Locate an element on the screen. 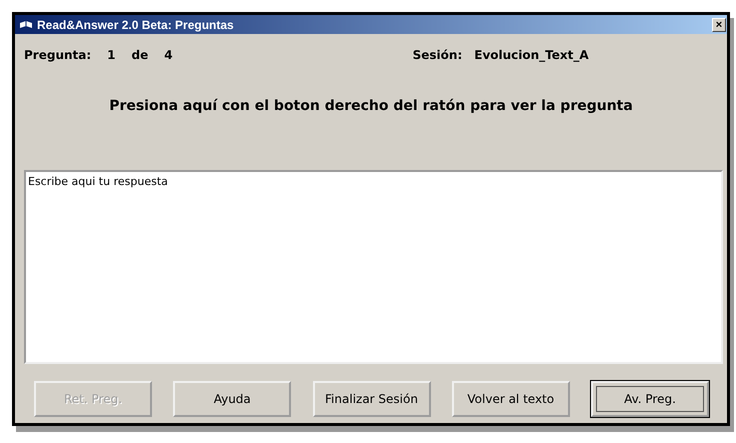  of-label: de is located at coordinates (140, 55).